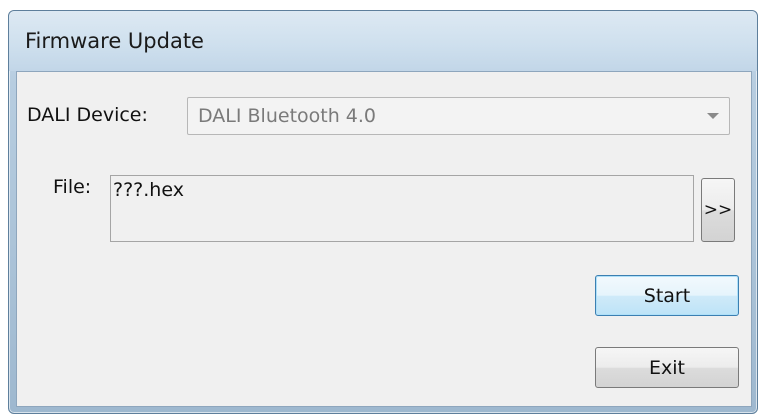 This screenshot has width=770, height=419. Describe the element at coordinates (458, 116) in the screenshot. I see `dali-device-dropdown: DALI Bluetooth 4.0` at that location.